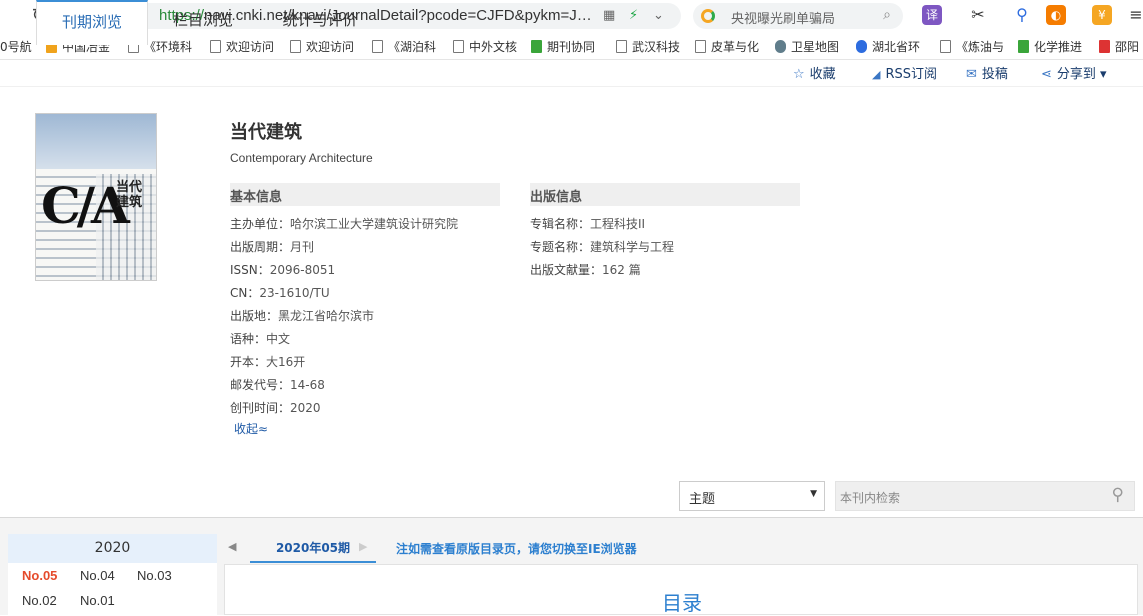 This screenshot has height=616, width=1143. What do you see at coordinates (268, 362) in the screenshot?
I see `info-row: 开本：大16开` at bounding box center [268, 362].